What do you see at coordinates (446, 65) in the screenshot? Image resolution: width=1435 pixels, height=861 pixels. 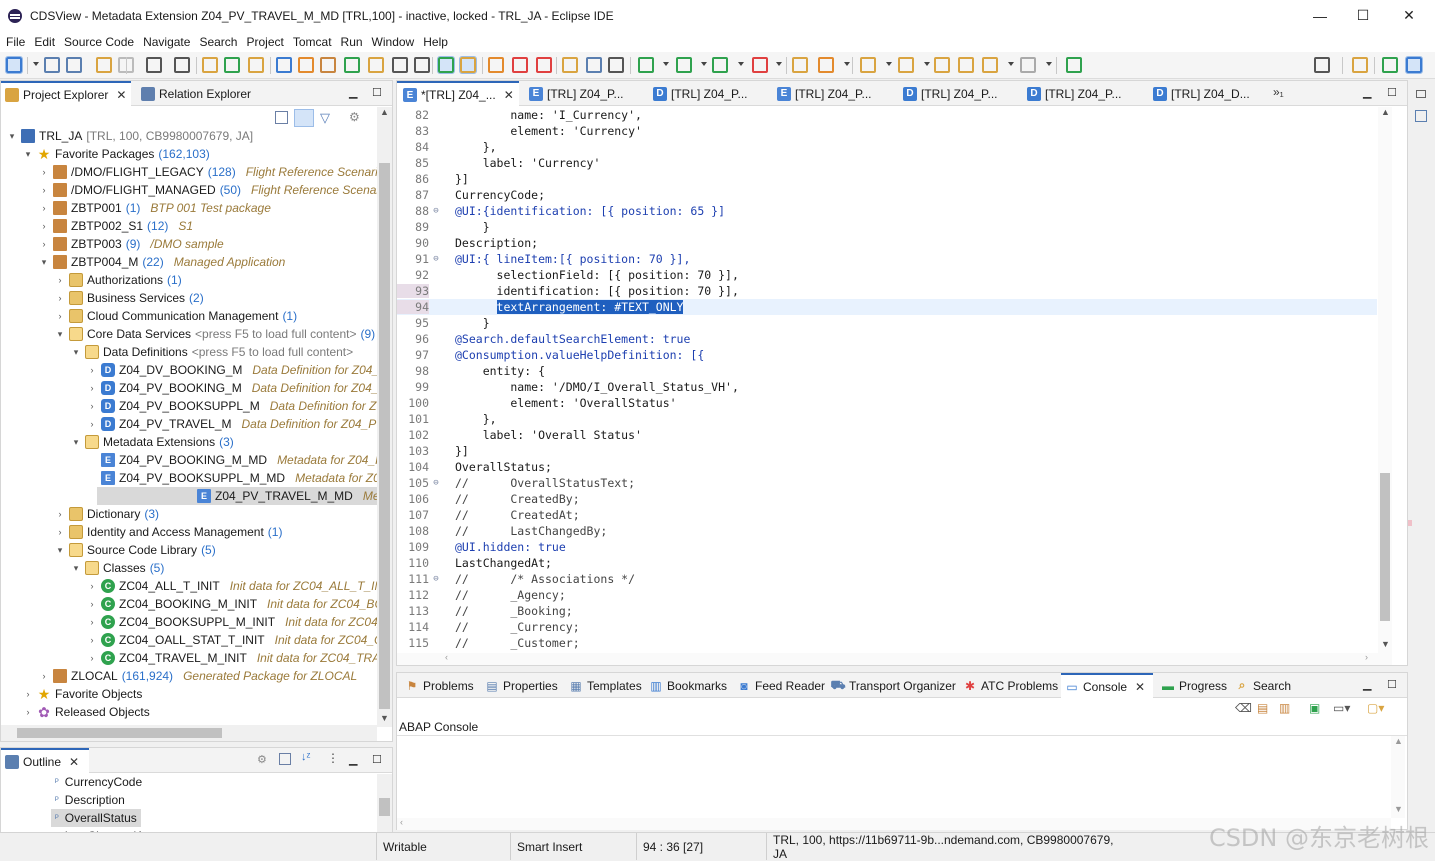 I see `mark-occurrences-icon` at bounding box center [446, 65].